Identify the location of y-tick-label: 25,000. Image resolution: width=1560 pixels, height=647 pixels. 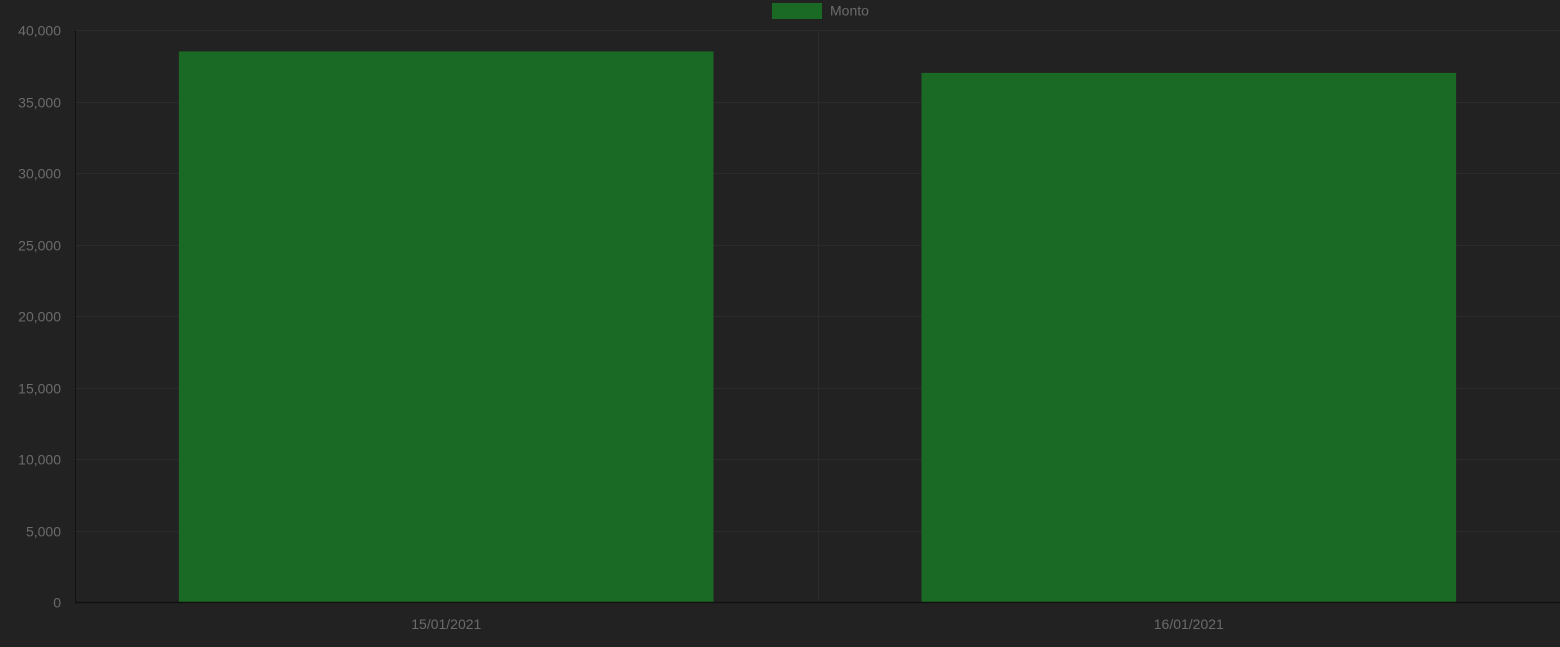
(39, 246).